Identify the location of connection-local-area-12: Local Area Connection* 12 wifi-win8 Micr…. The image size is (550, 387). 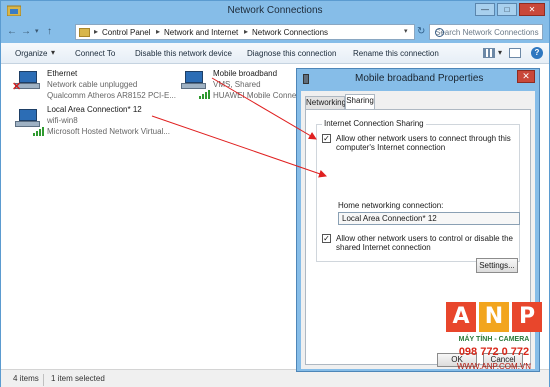
(100, 122).